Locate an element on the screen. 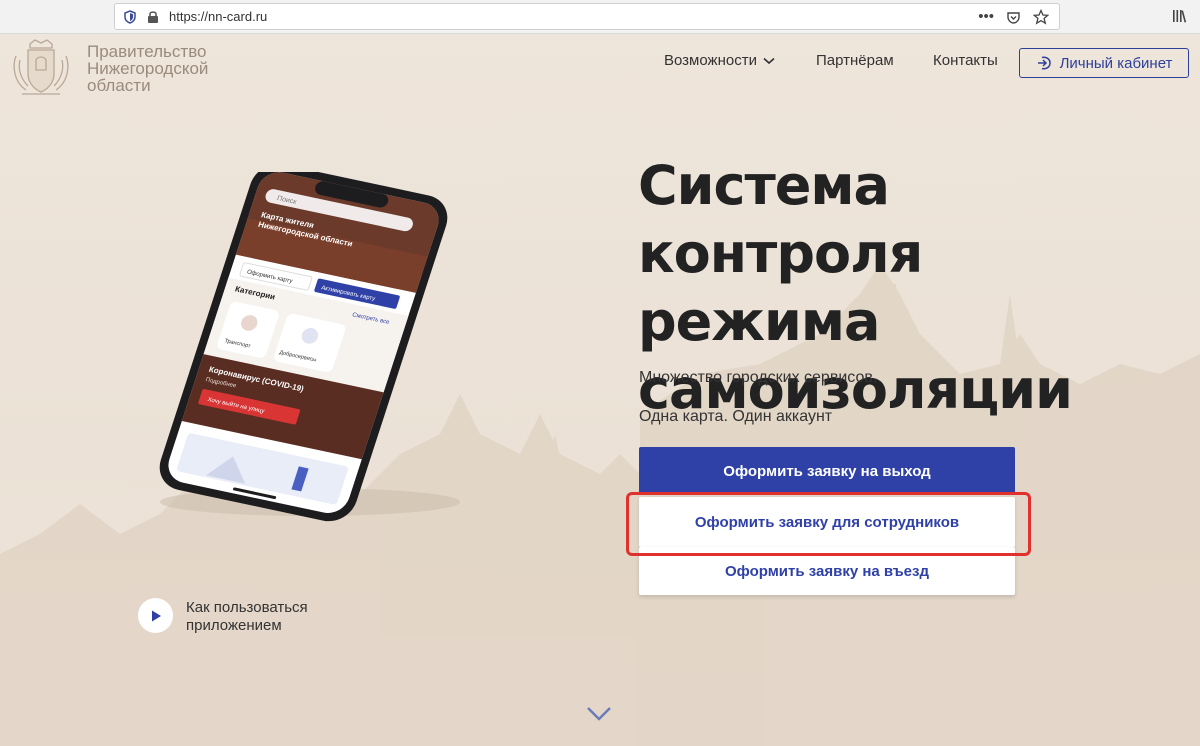 The width and height of the screenshot is (1200, 746). login-icon is located at coordinates (1044, 63).